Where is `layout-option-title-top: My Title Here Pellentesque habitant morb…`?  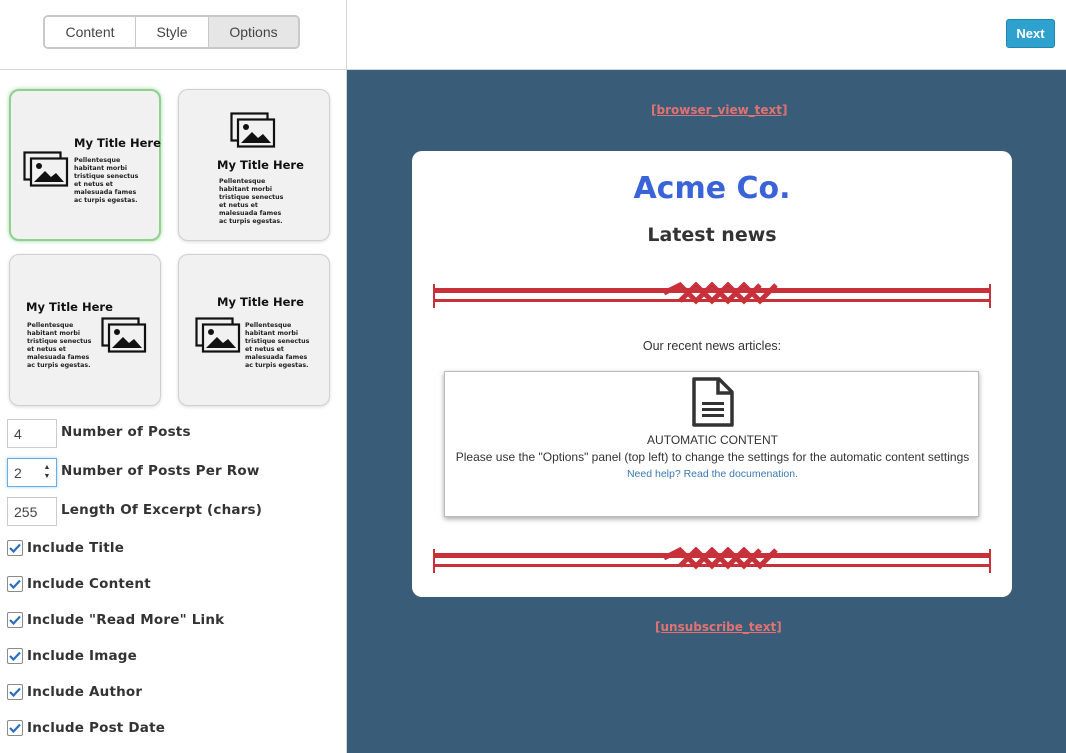 layout-option-title-top: My Title Here Pellentesque habitant morb… is located at coordinates (254, 330).